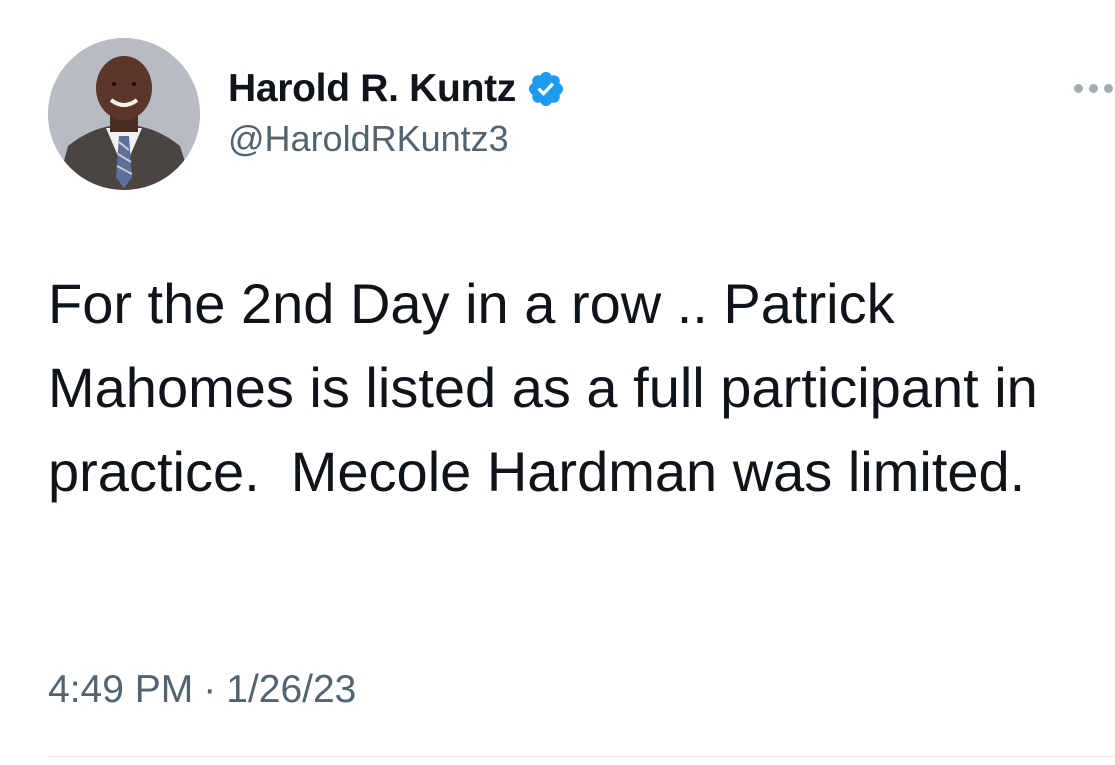 This screenshot has height=765, width=1115. I want to click on avatar, so click(124, 114).